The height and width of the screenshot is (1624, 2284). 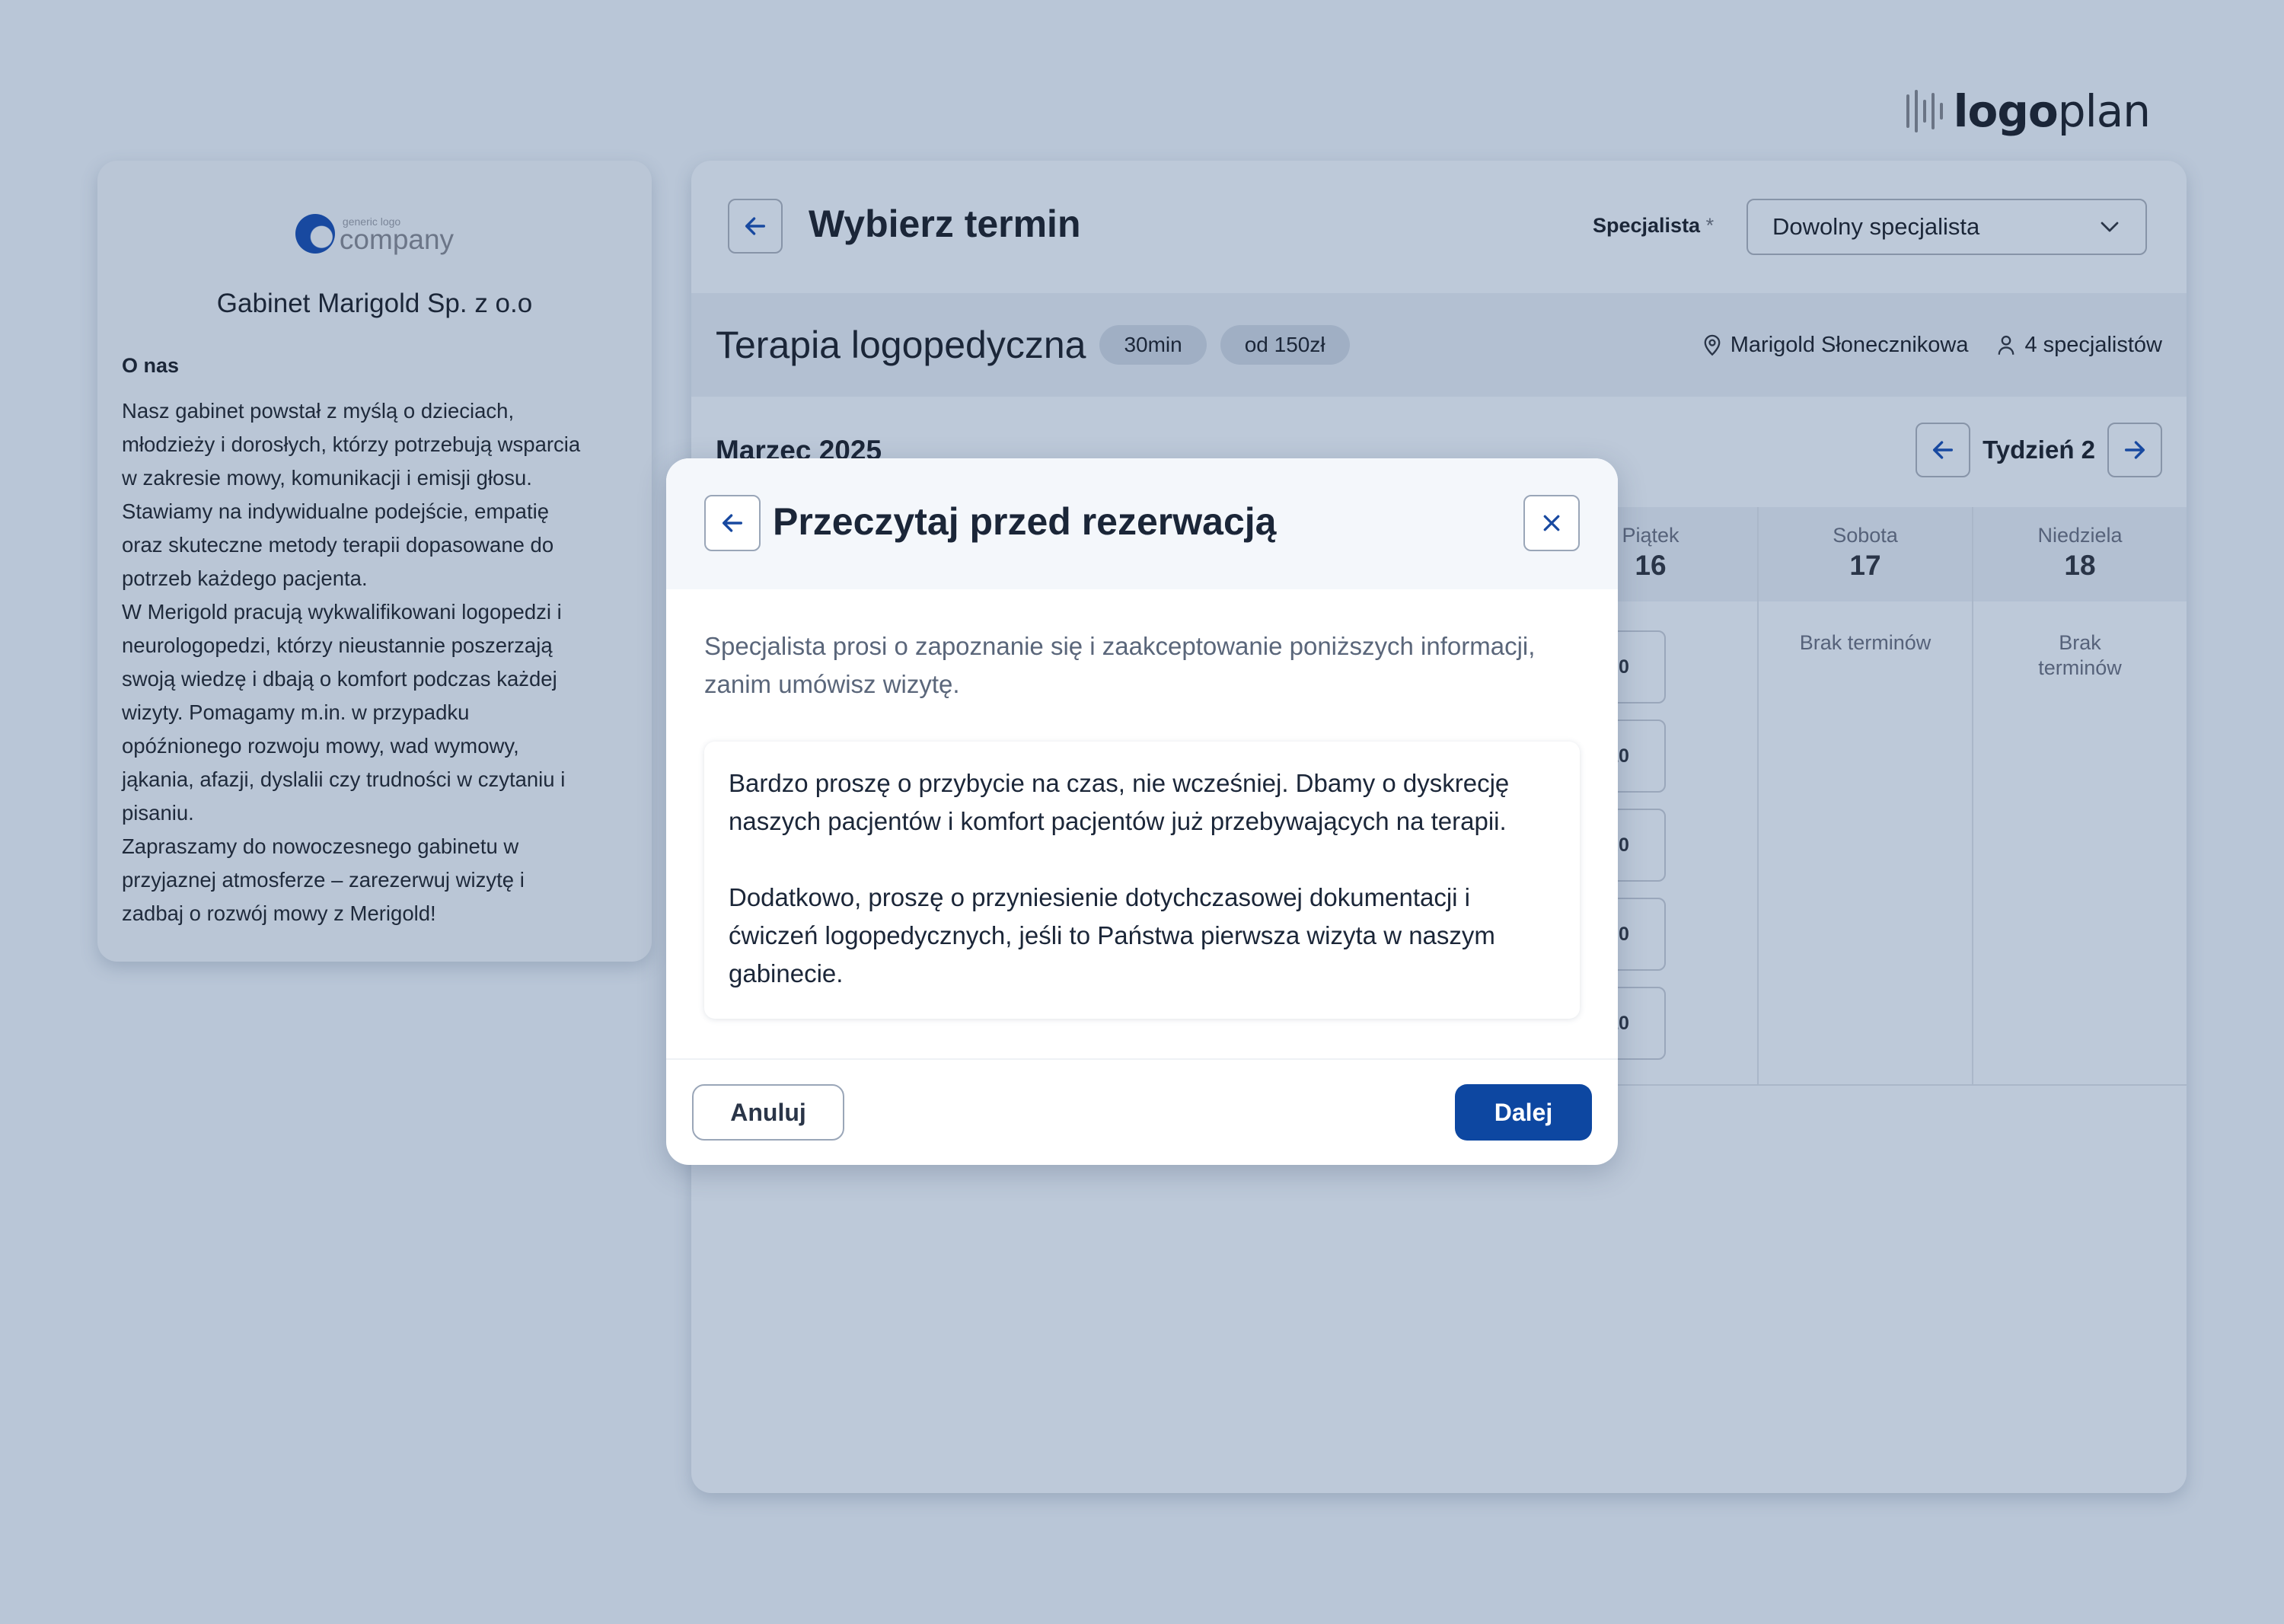 What do you see at coordinates (901, 345) in the screenshot?
I see `service-name: Terapia logopedyczna` at bounding box center [901, 345].